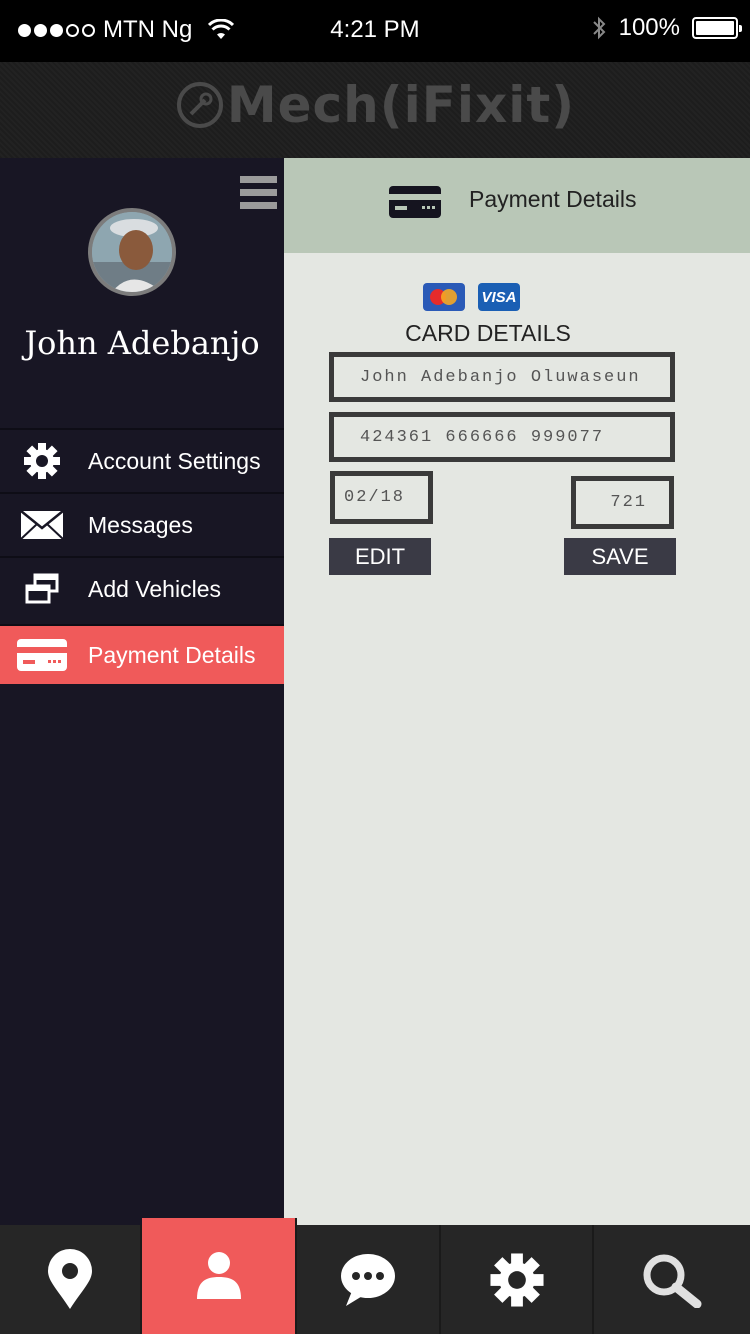 The height and width of the screenshot is (1334, 750). I want to click on sidebar-item-payment-details: Payment Details, so click(142, 654).